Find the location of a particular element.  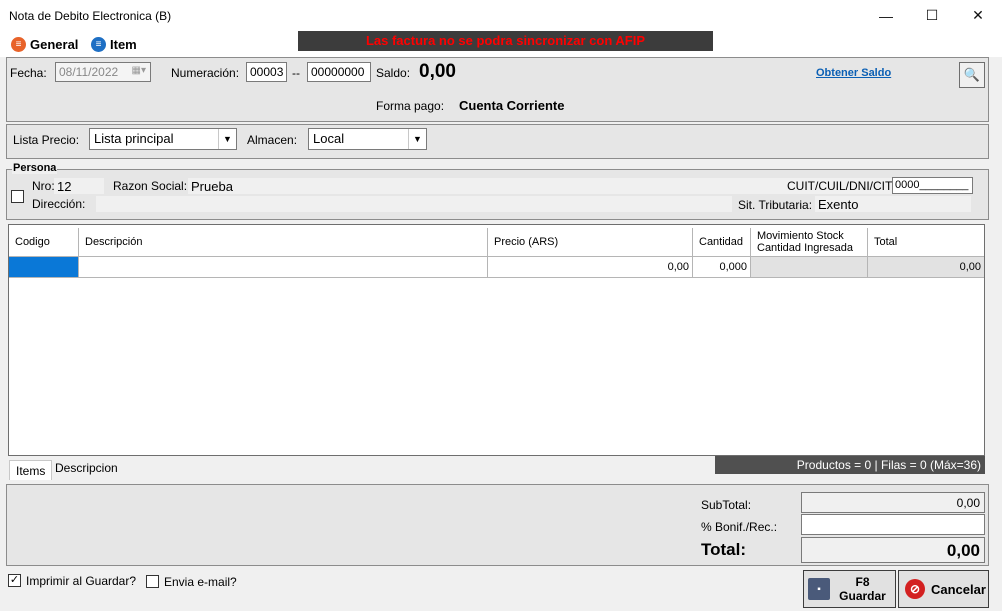

sit-tributaria-label: Sit. Tributaria: is located at coordinates (775, 205).